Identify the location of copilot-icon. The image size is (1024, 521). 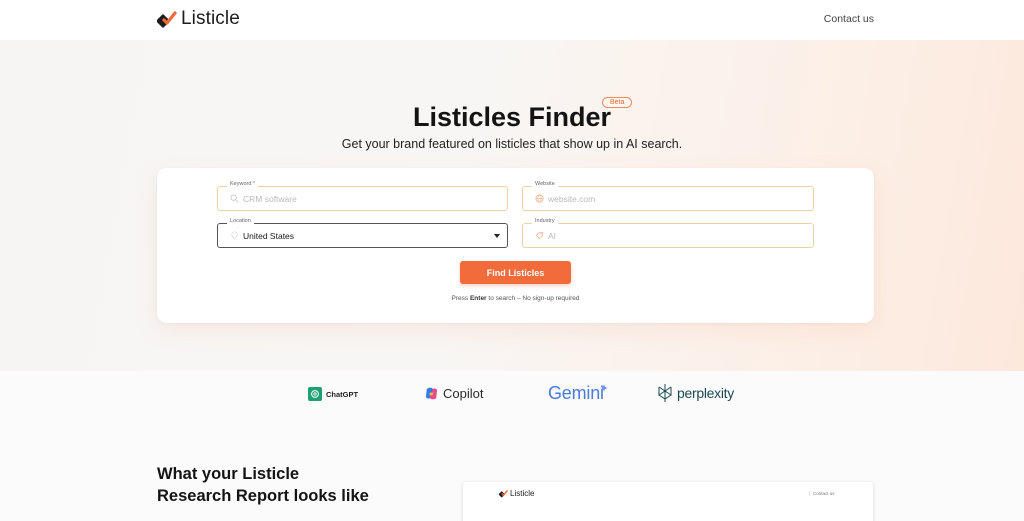
(431, 393).